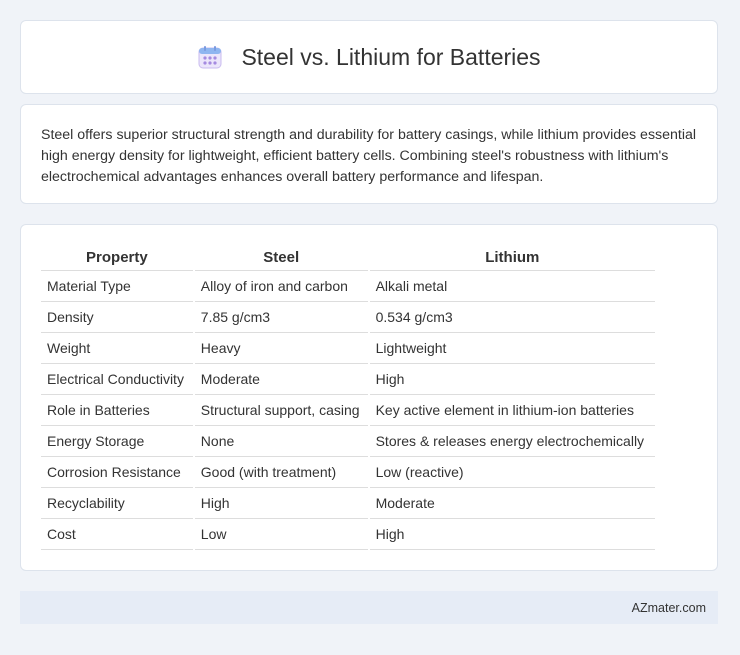 This screenshot has width=740, height=655. What do you see at coordinates (117, 441) in the screenshot?
I see `cell-property: Energy Storage` at bounding box center [117, 441].